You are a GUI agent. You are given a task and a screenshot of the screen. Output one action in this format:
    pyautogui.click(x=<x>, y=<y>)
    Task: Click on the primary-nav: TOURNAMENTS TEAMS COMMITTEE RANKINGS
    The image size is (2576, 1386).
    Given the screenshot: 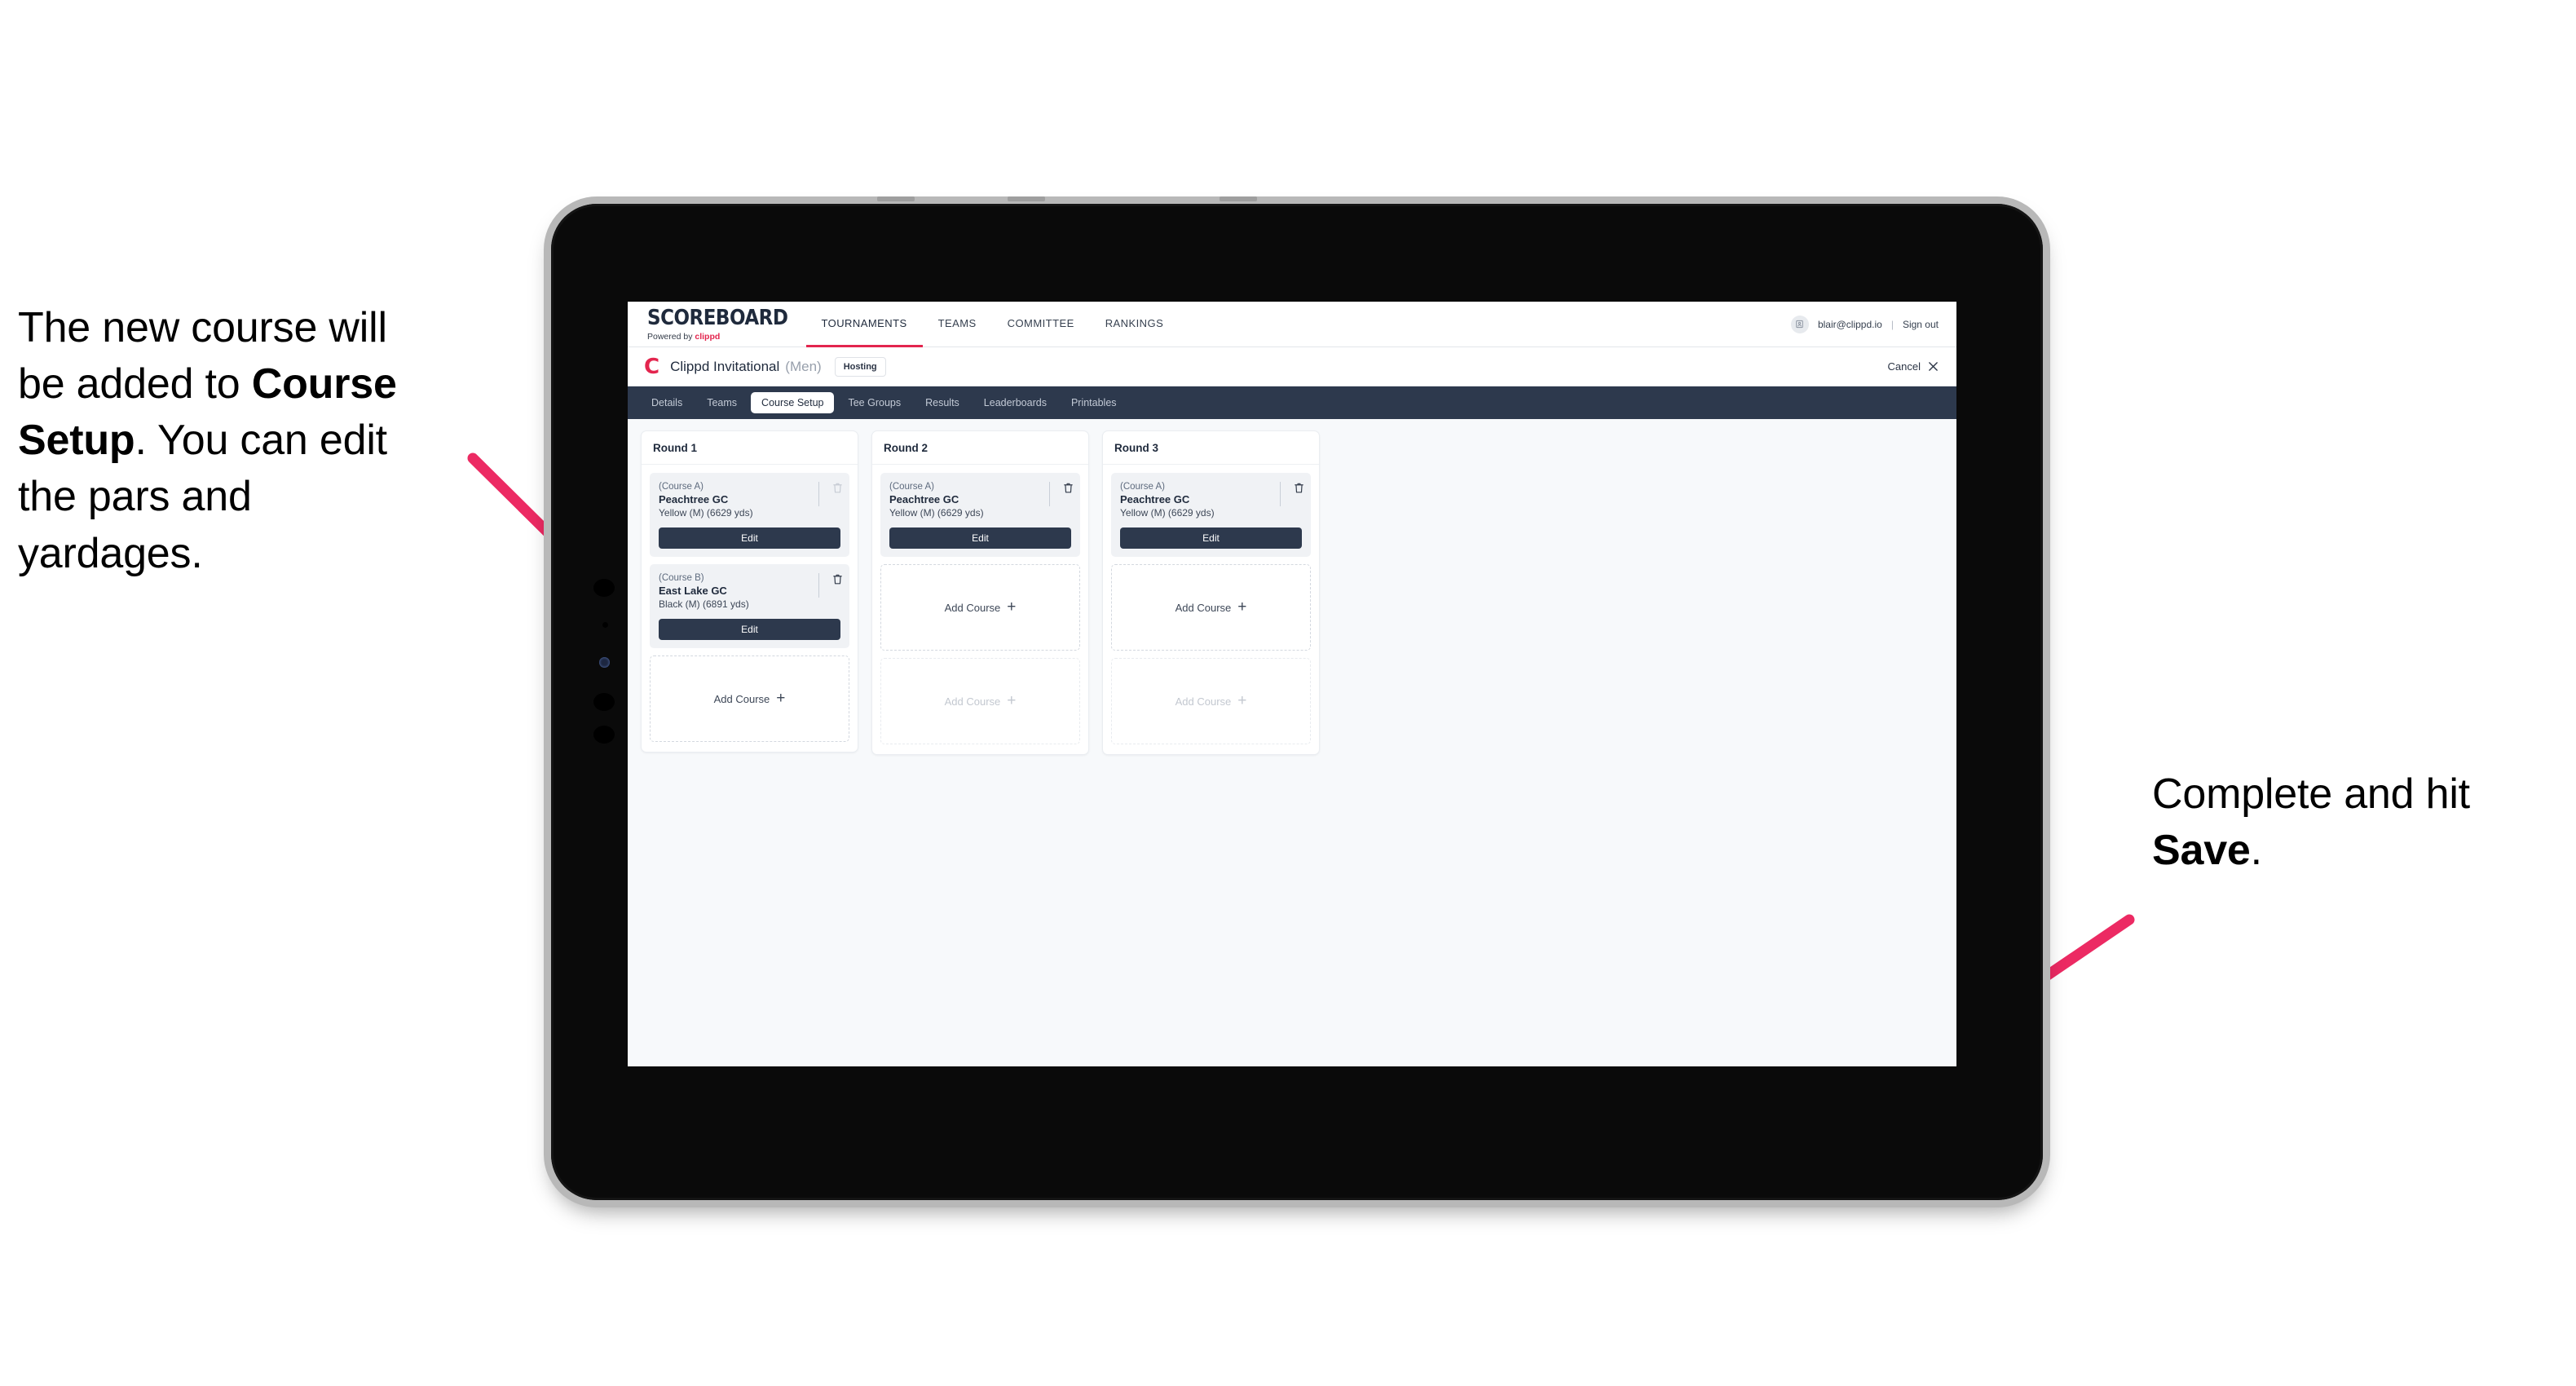 What is the action you would take?
    pyautogui.click(x=992, y=324)
    